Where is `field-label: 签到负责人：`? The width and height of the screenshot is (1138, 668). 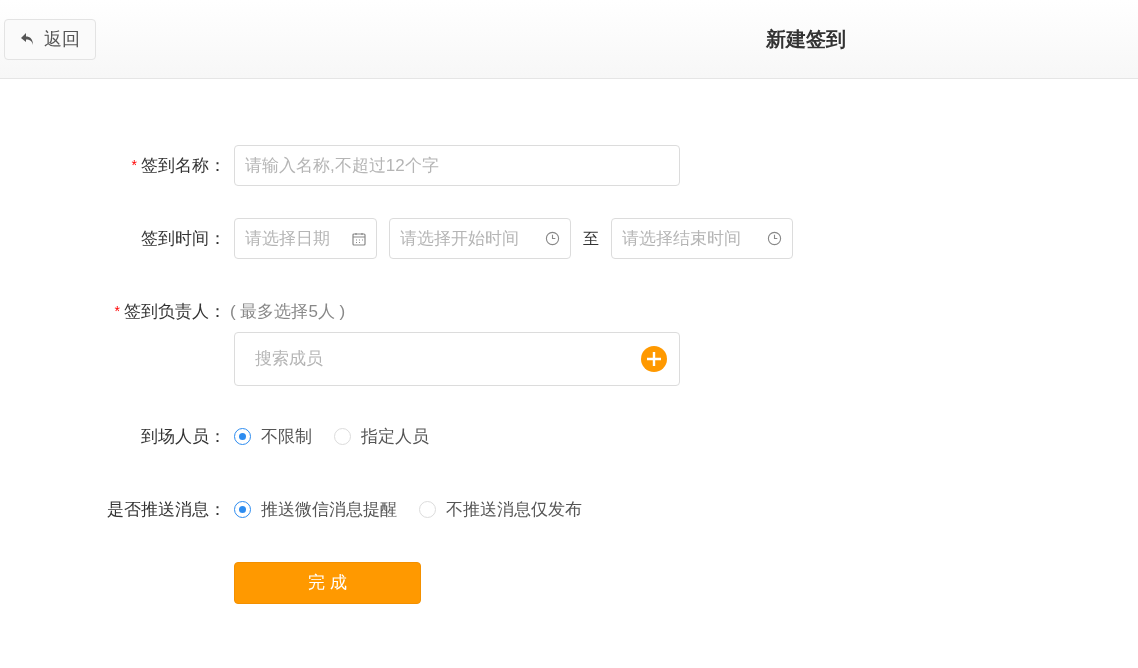
field-label: 签到负责人： is located at coordinates (175, 311).